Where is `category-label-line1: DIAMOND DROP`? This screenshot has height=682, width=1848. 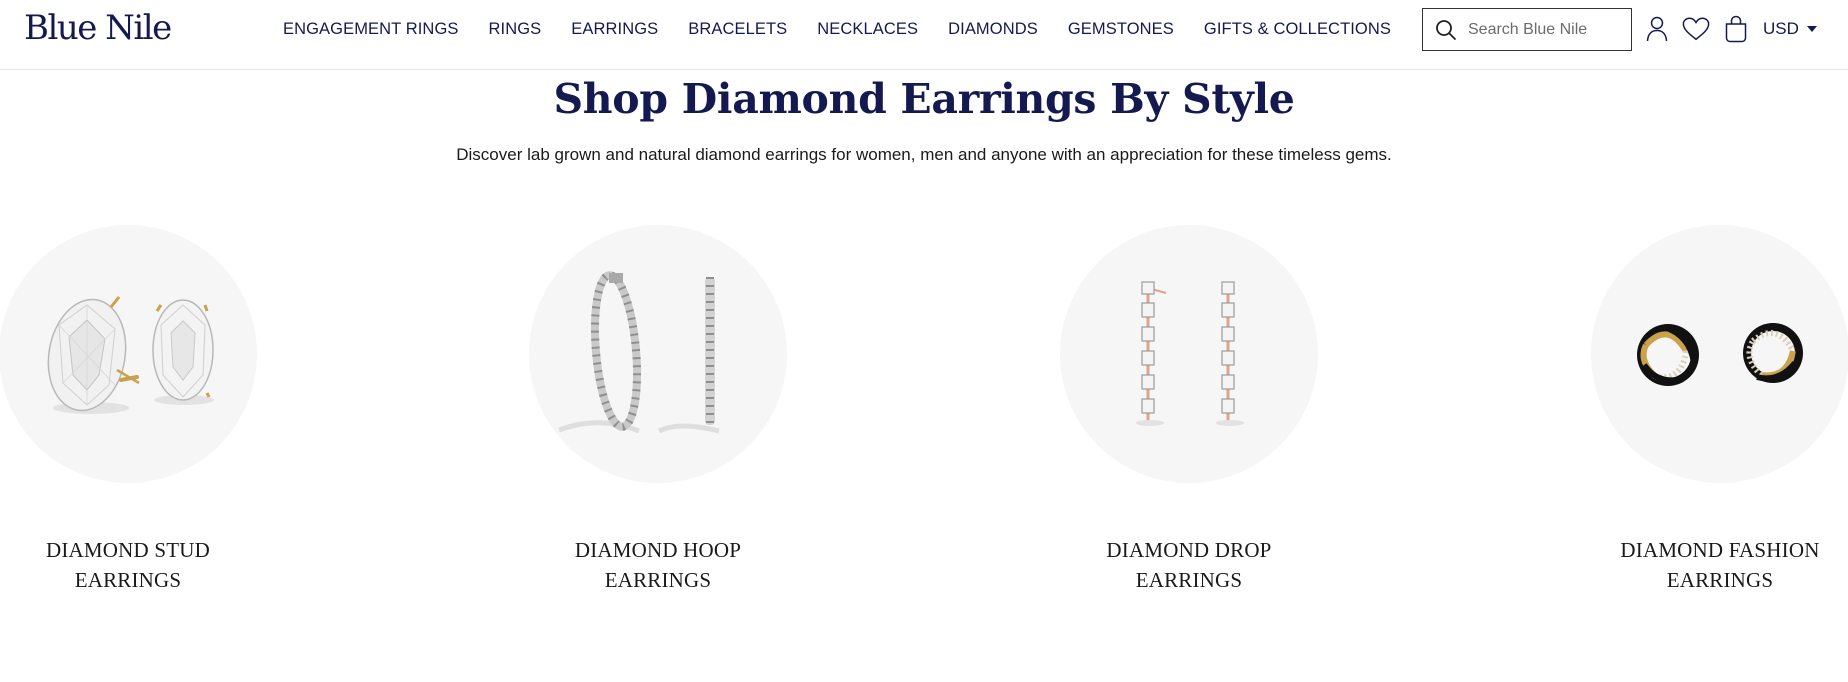
category-label-line1: DIAMOND DROP is located at coordinates (1189, 550).